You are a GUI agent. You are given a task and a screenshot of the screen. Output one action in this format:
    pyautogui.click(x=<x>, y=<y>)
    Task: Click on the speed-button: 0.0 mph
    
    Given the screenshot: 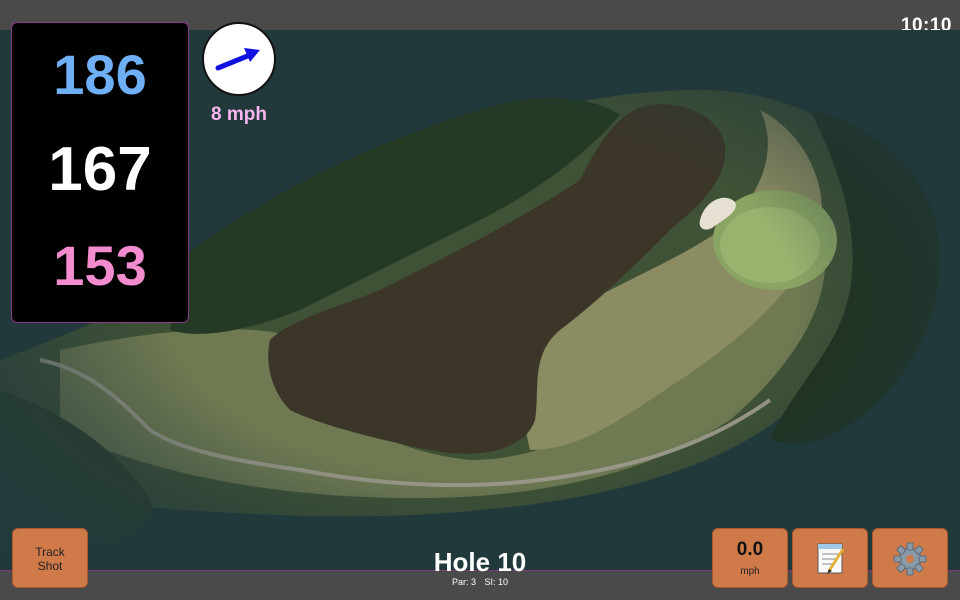 What is the action you would take?
    pyautogui.click(x=750, y=558)
    